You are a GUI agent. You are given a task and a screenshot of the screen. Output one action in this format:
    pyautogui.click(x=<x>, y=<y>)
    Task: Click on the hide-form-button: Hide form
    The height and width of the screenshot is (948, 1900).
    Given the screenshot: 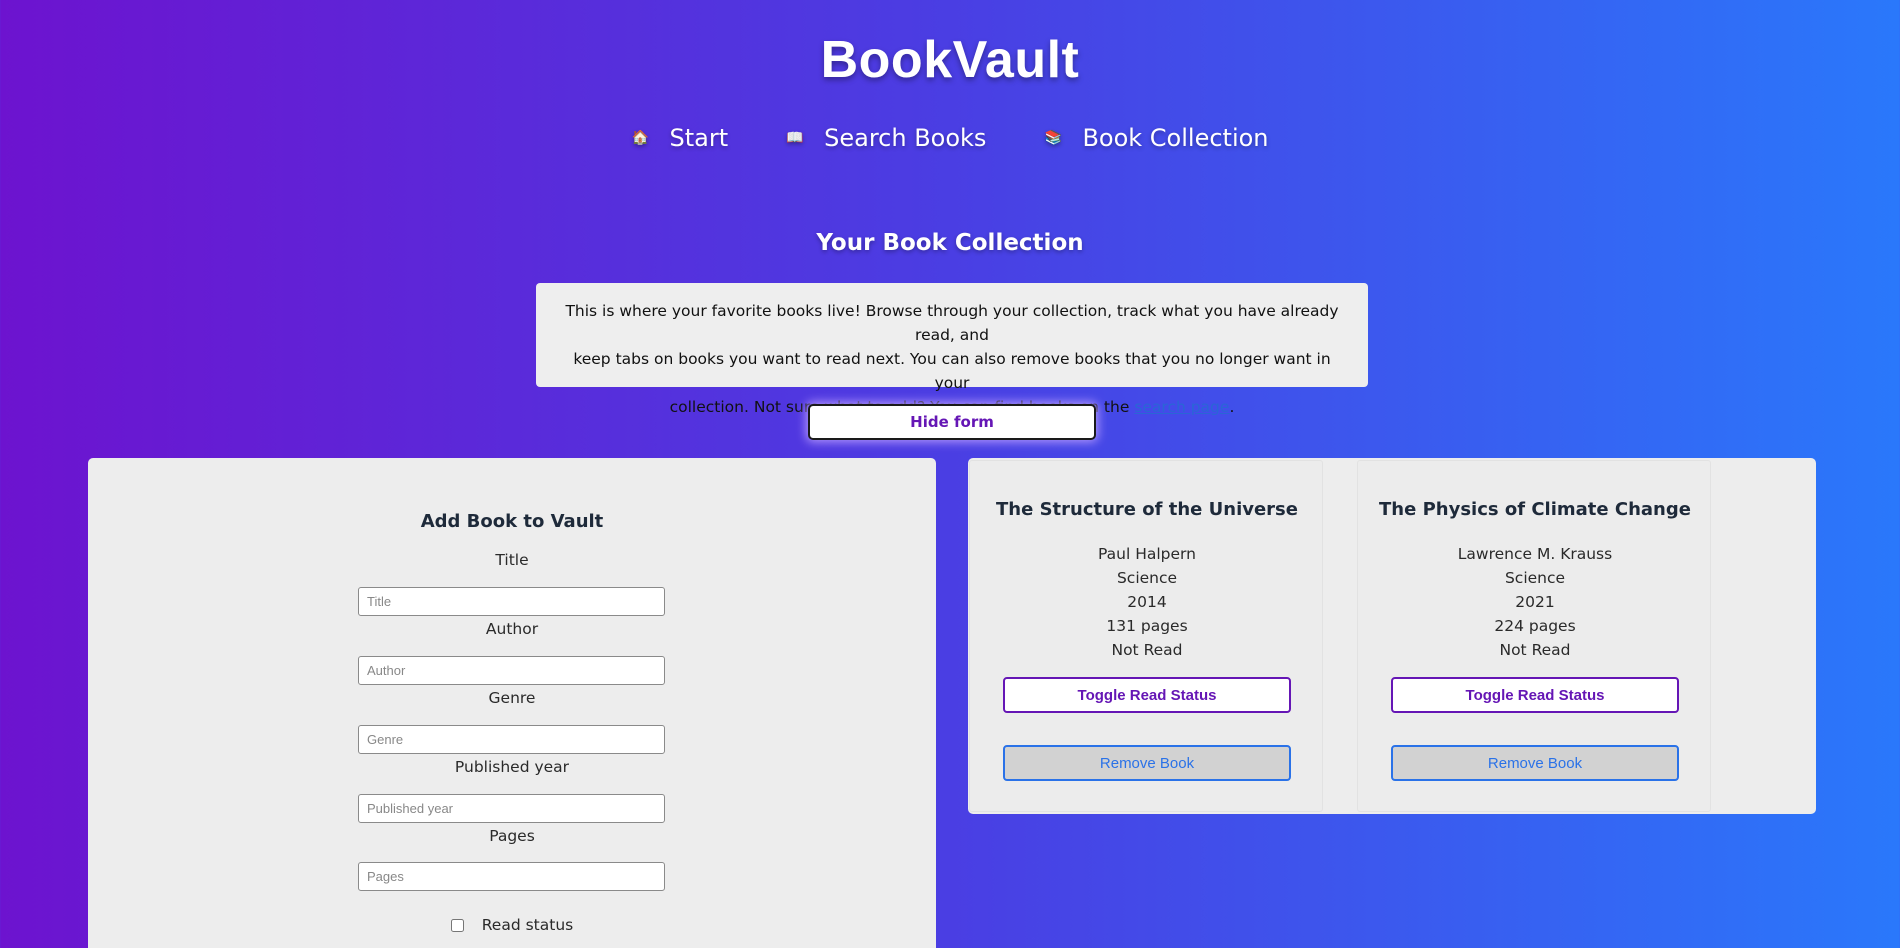 What is the action you would take?
    pyautogui.click(x=952, y=422)
    